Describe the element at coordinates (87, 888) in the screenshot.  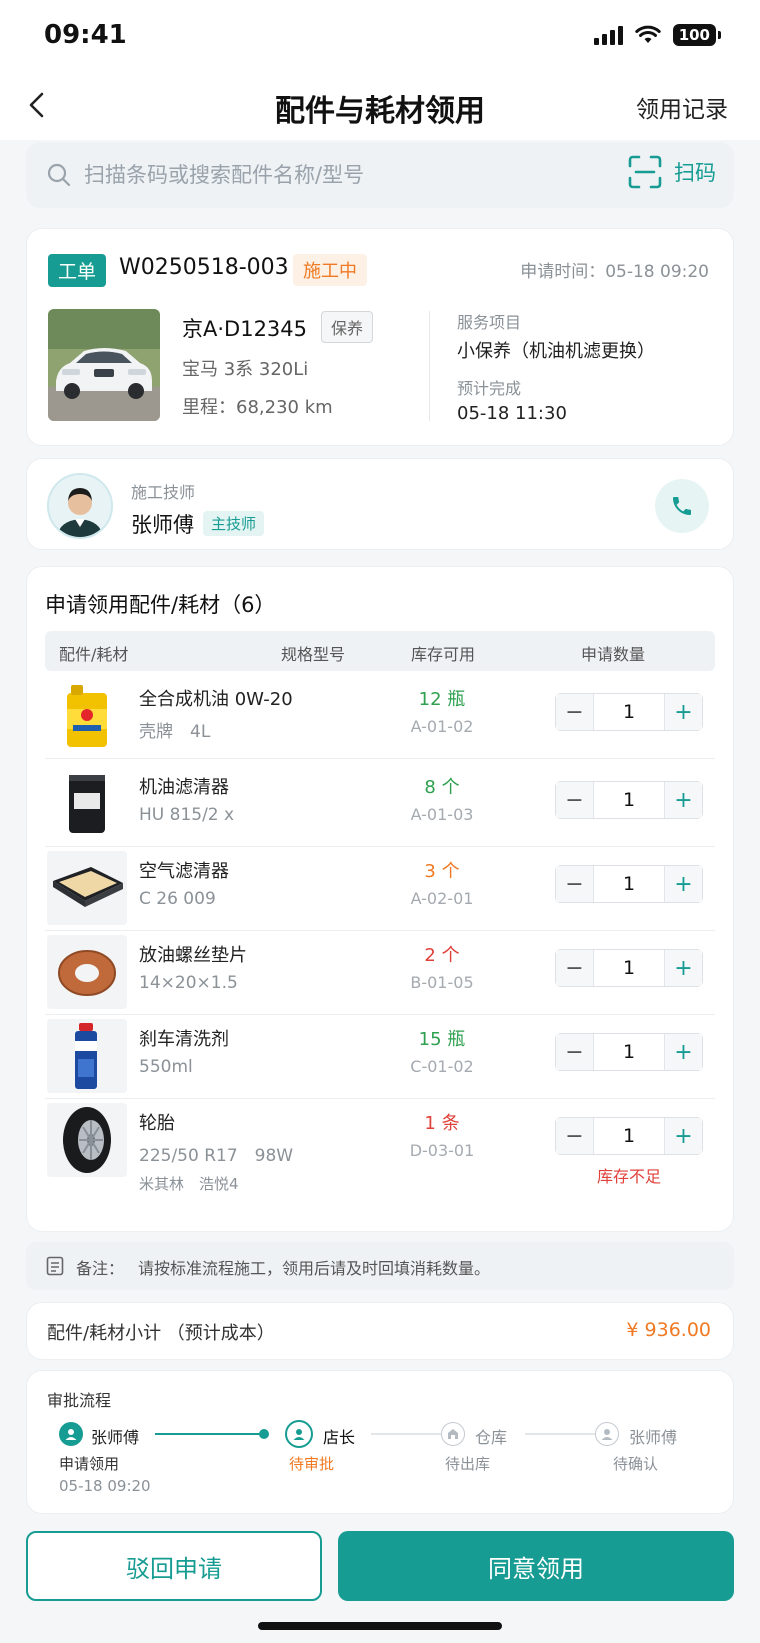
I see `air-filter-image` at that location.